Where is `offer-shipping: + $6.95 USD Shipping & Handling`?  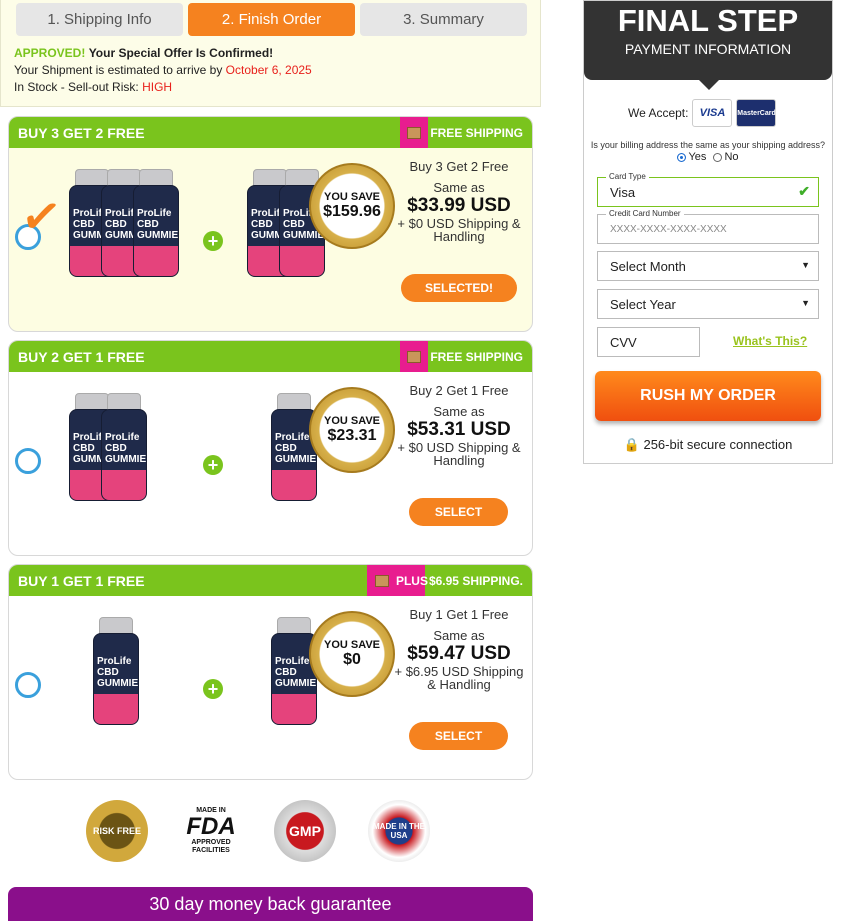 offer-shipping: + $6.95 USD Shipping & Handling is located at coordinates (459, 678).